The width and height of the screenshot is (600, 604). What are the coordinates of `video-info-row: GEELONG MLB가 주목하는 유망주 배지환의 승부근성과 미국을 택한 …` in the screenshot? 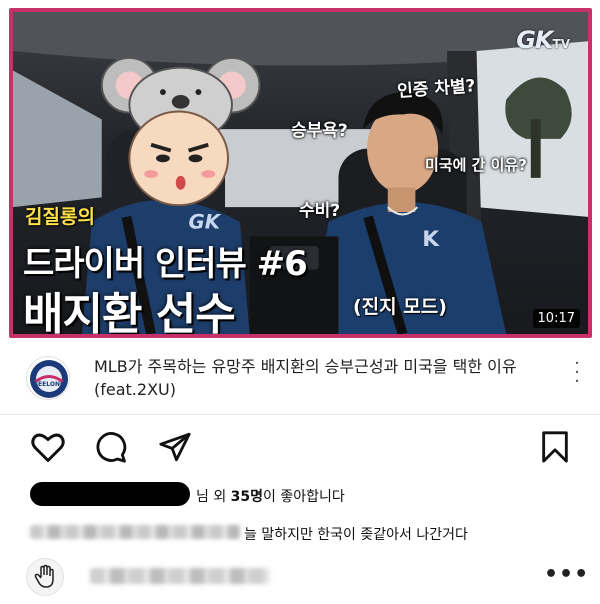 It's located at (300, 377).